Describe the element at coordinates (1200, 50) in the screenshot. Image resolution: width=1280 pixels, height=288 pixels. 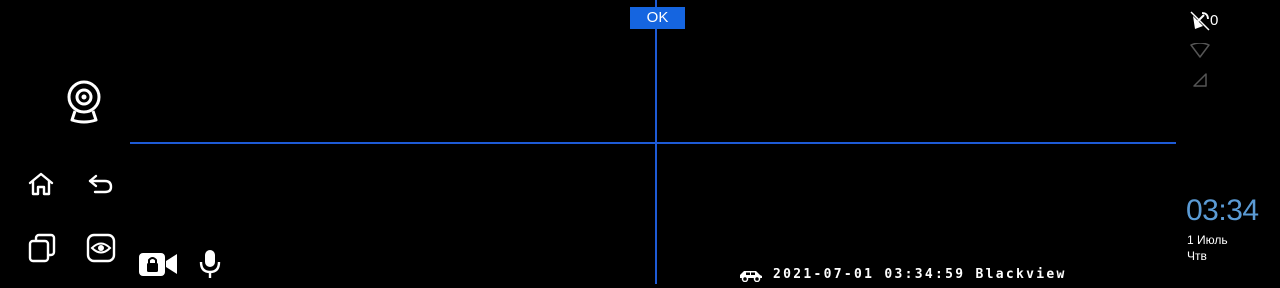
I see `wifi-icon` at that location.